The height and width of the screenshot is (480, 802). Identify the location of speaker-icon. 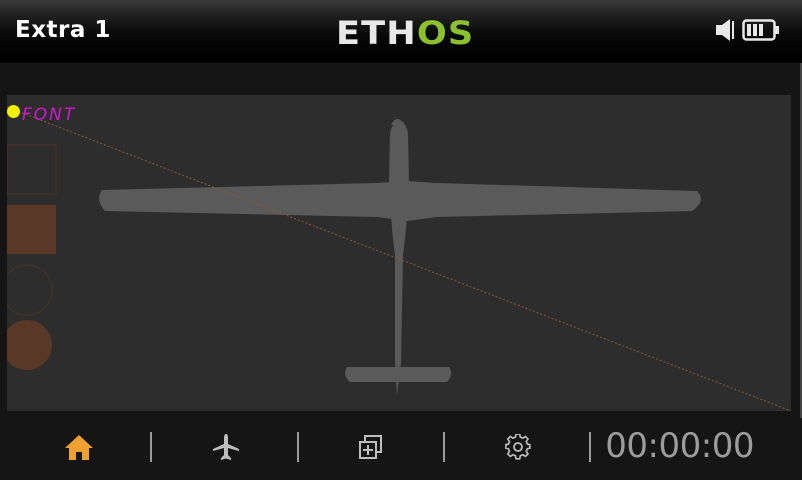
(725, 32).